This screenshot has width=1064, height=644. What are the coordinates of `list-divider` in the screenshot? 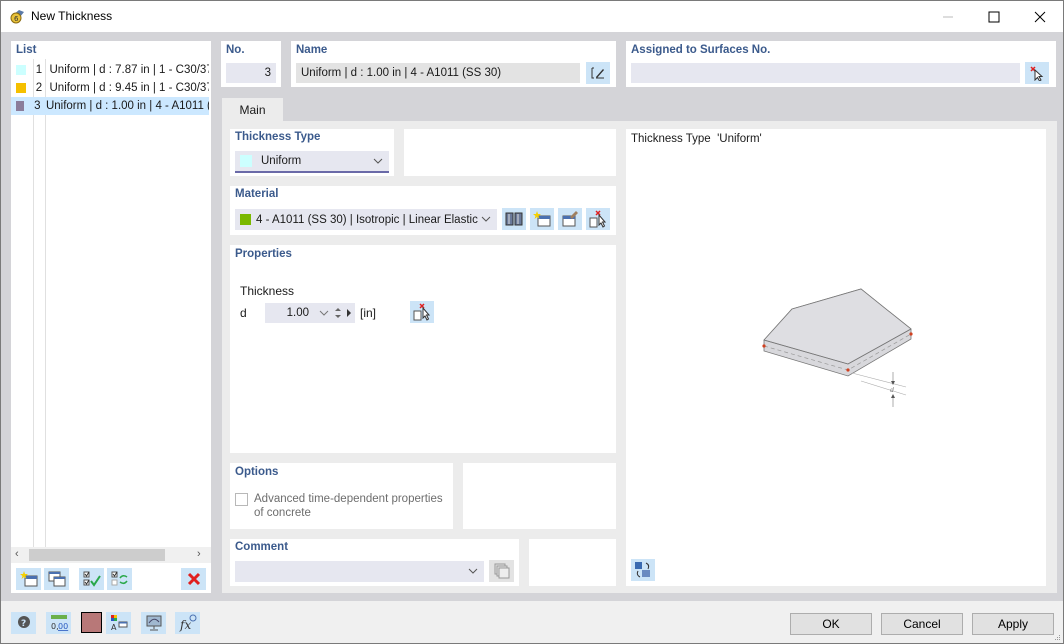 It's located at (45, 303).